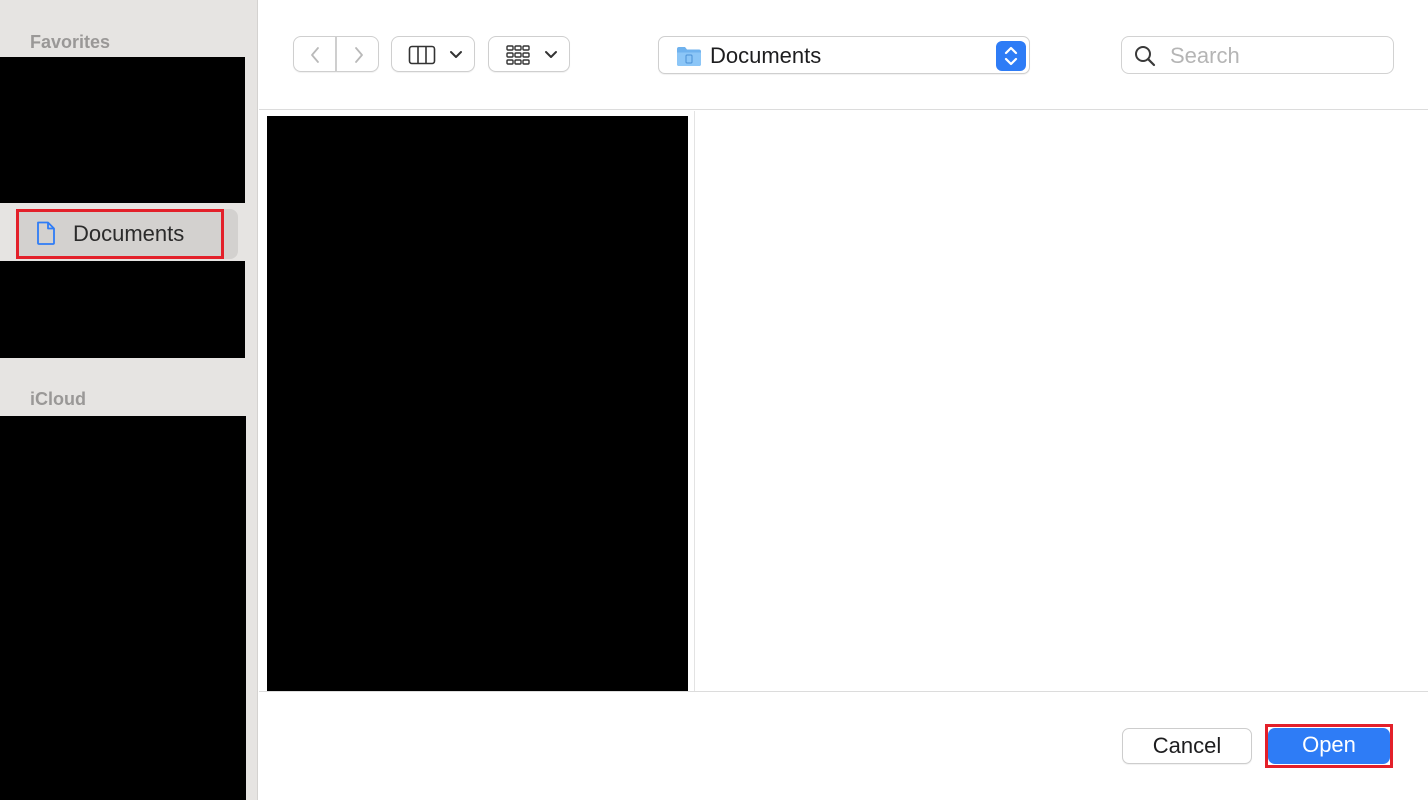 This screenshot has width=1428, height=800. I want to click on up-down-chevron-icon, so click(1011, 56).